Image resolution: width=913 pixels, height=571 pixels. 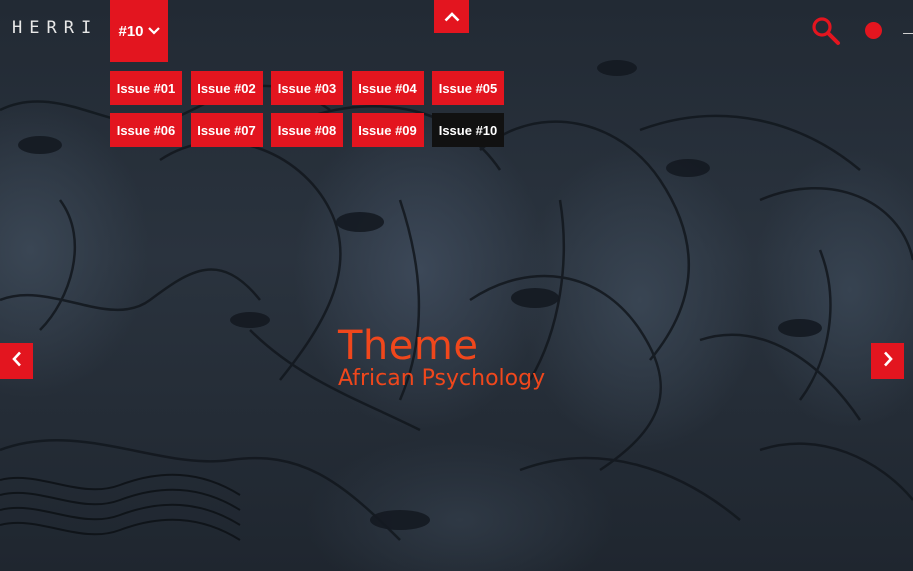 I want to click on previous-slide-button, so click(x=16, y=361).